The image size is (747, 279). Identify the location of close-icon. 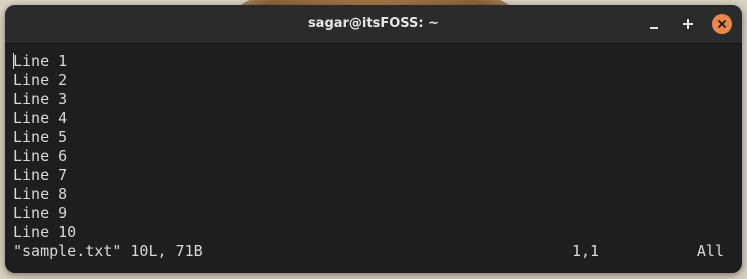
(722, 24).